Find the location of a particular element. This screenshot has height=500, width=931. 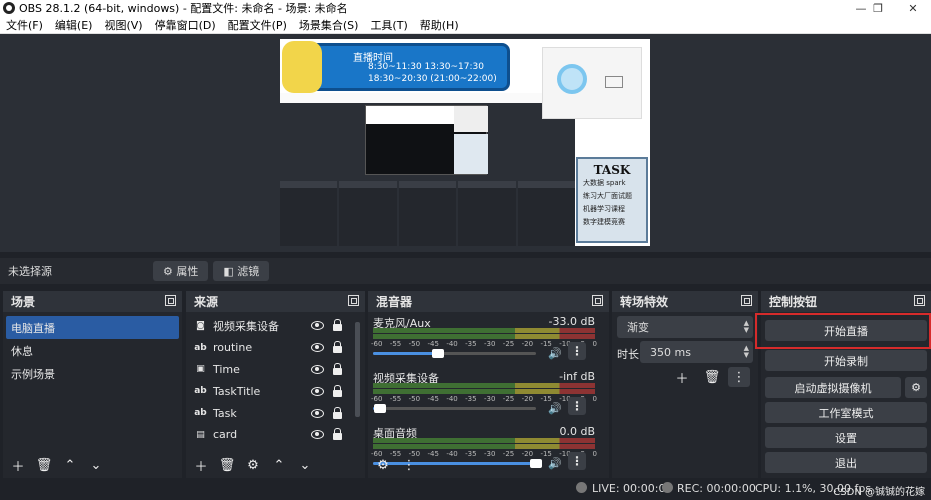

advanced-audio-gear-icon: ⚙ is located at coordinates (383, 465).